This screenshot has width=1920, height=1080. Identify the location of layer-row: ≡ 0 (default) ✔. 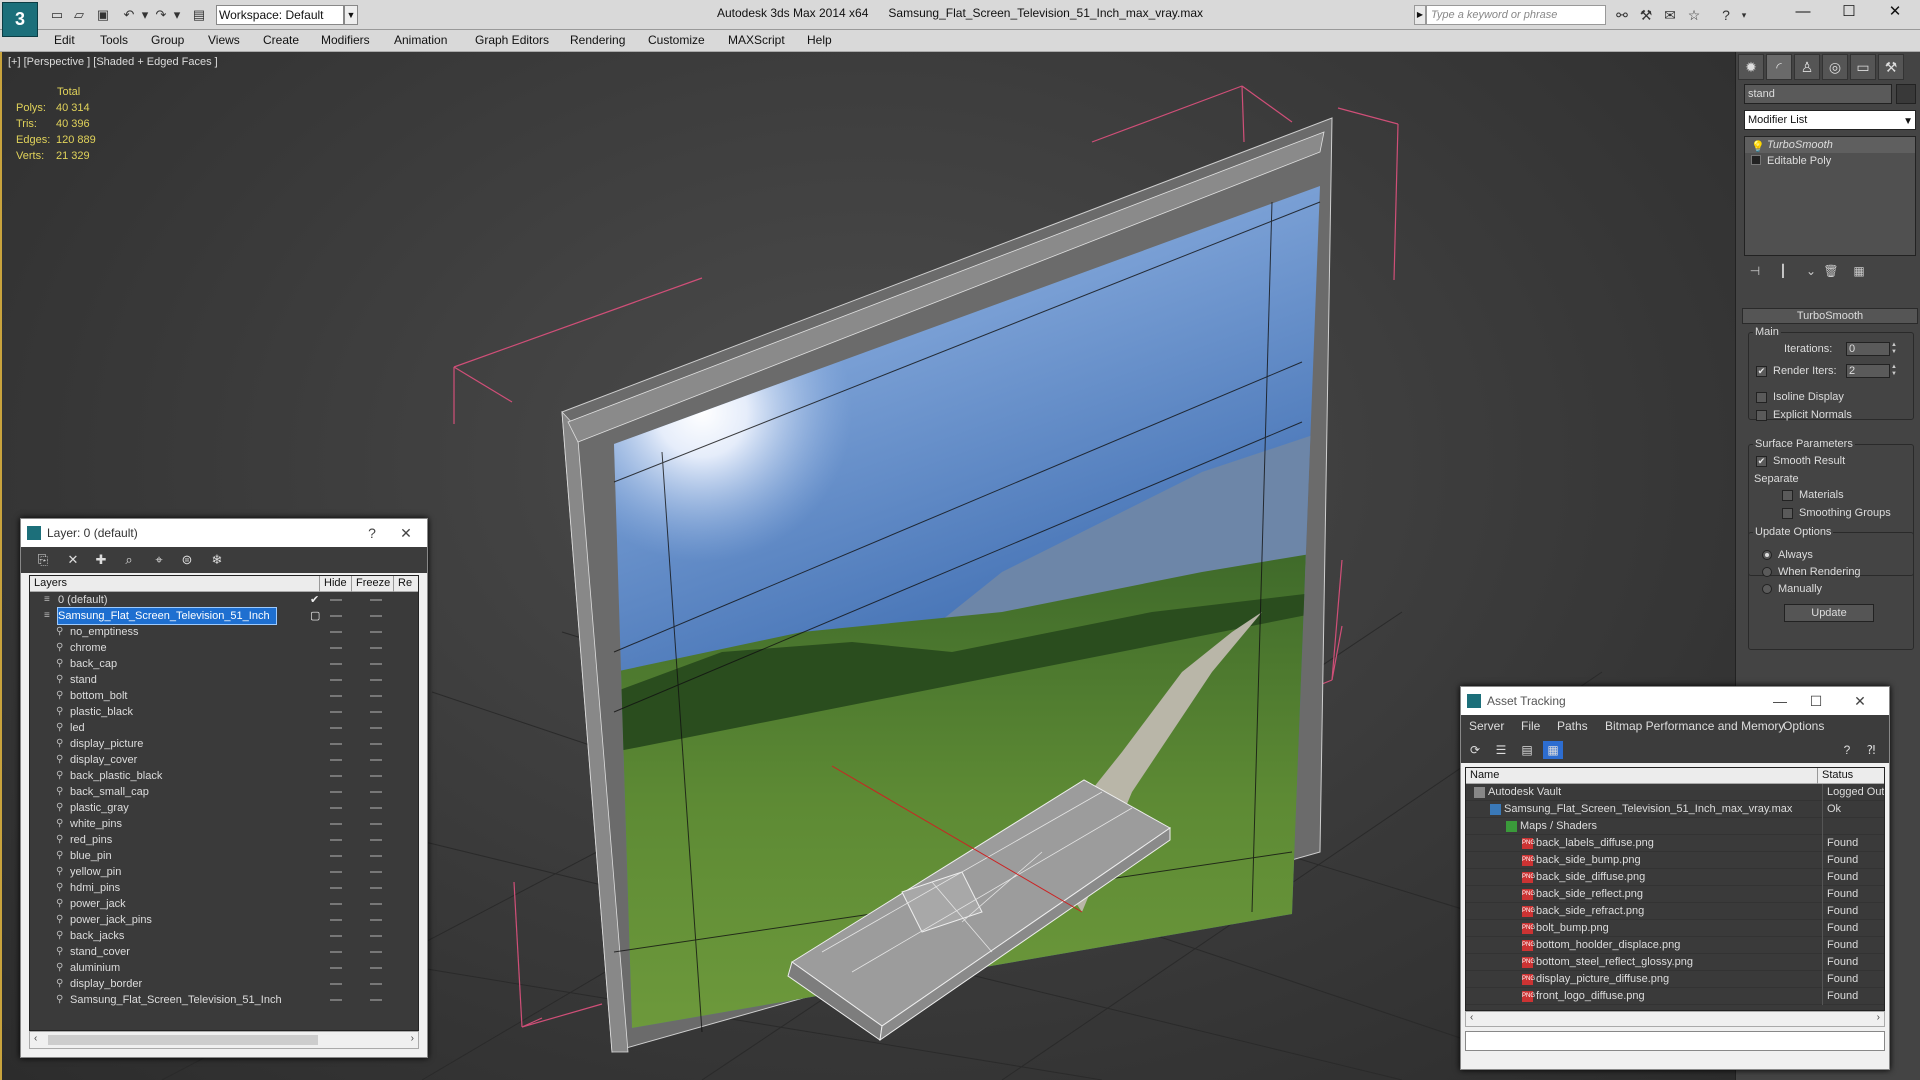
(224, 600).